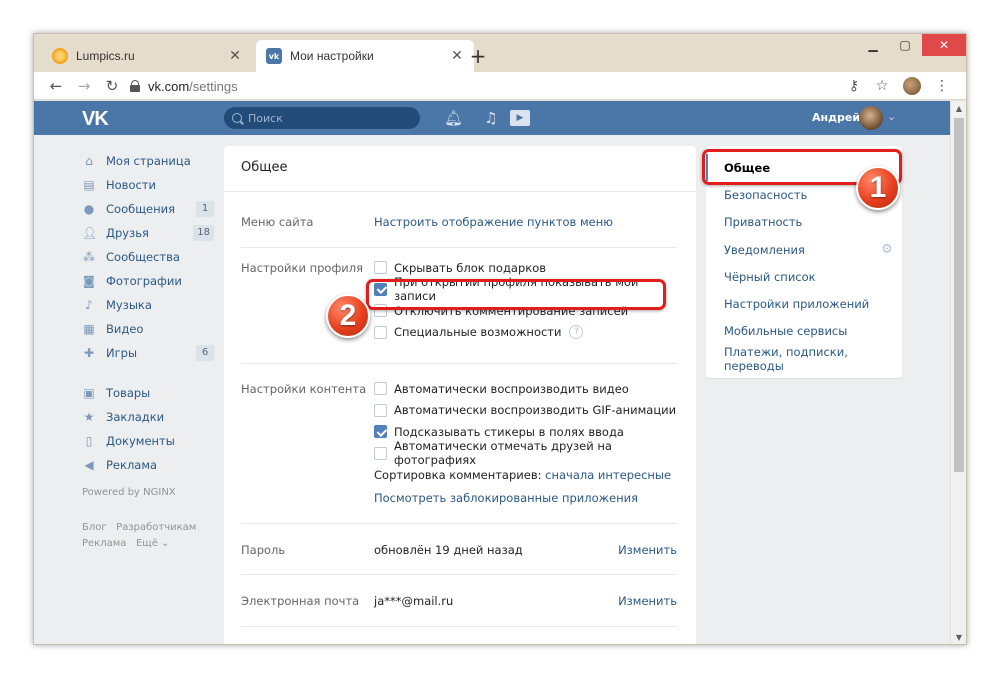 This screenshot has height=679, width=1000. What do you see at coordinates (804, 249) in the screenshot?
I see `section-notifications: Уведомления ⚙` at bounding box center [804, 249].